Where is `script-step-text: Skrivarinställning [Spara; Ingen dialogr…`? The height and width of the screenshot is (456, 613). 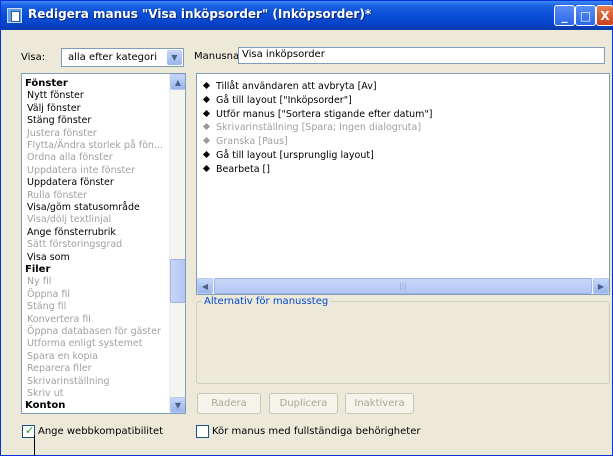 script-step-text: Skrivarinställning [Spara; Ingen dialogr… is located at coordinates (319, 128).